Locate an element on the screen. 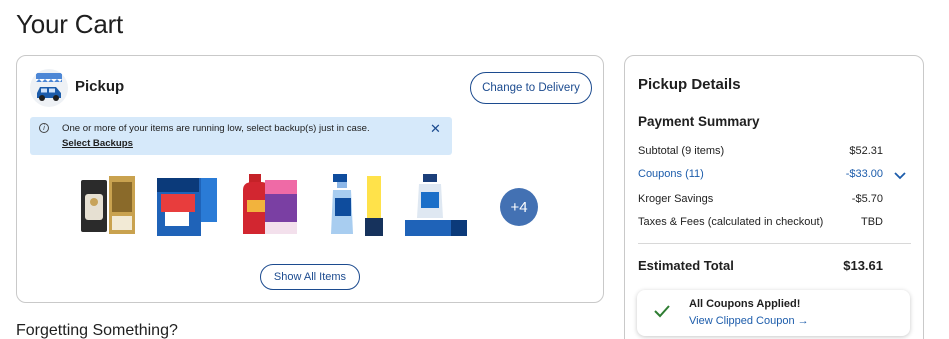 The height and width of the screenshot is (339, 949). select-backups-link: Select Backups is located at coordinates (97, 143).